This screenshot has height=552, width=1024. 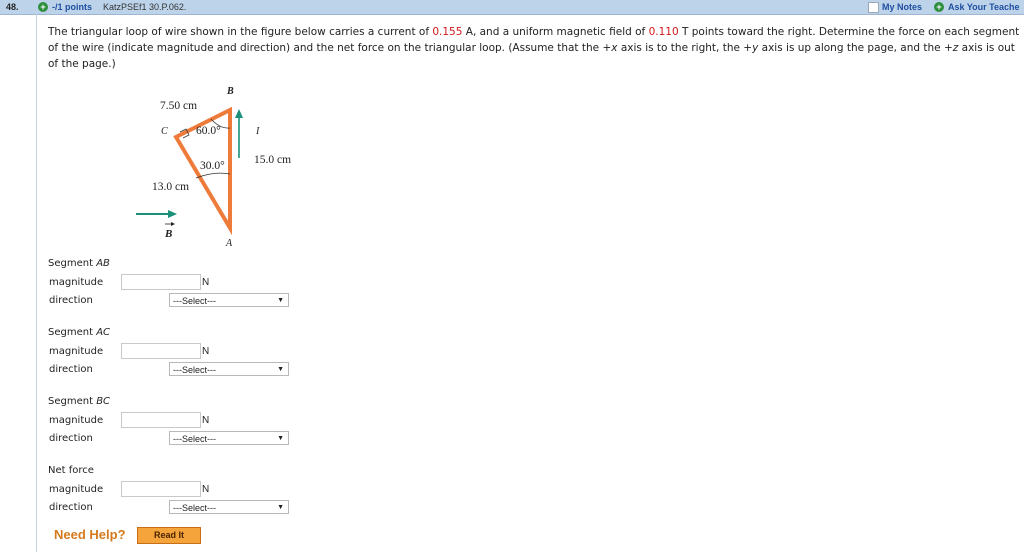 I want to click on segment-title: Net force, so click(x=71, y=470).